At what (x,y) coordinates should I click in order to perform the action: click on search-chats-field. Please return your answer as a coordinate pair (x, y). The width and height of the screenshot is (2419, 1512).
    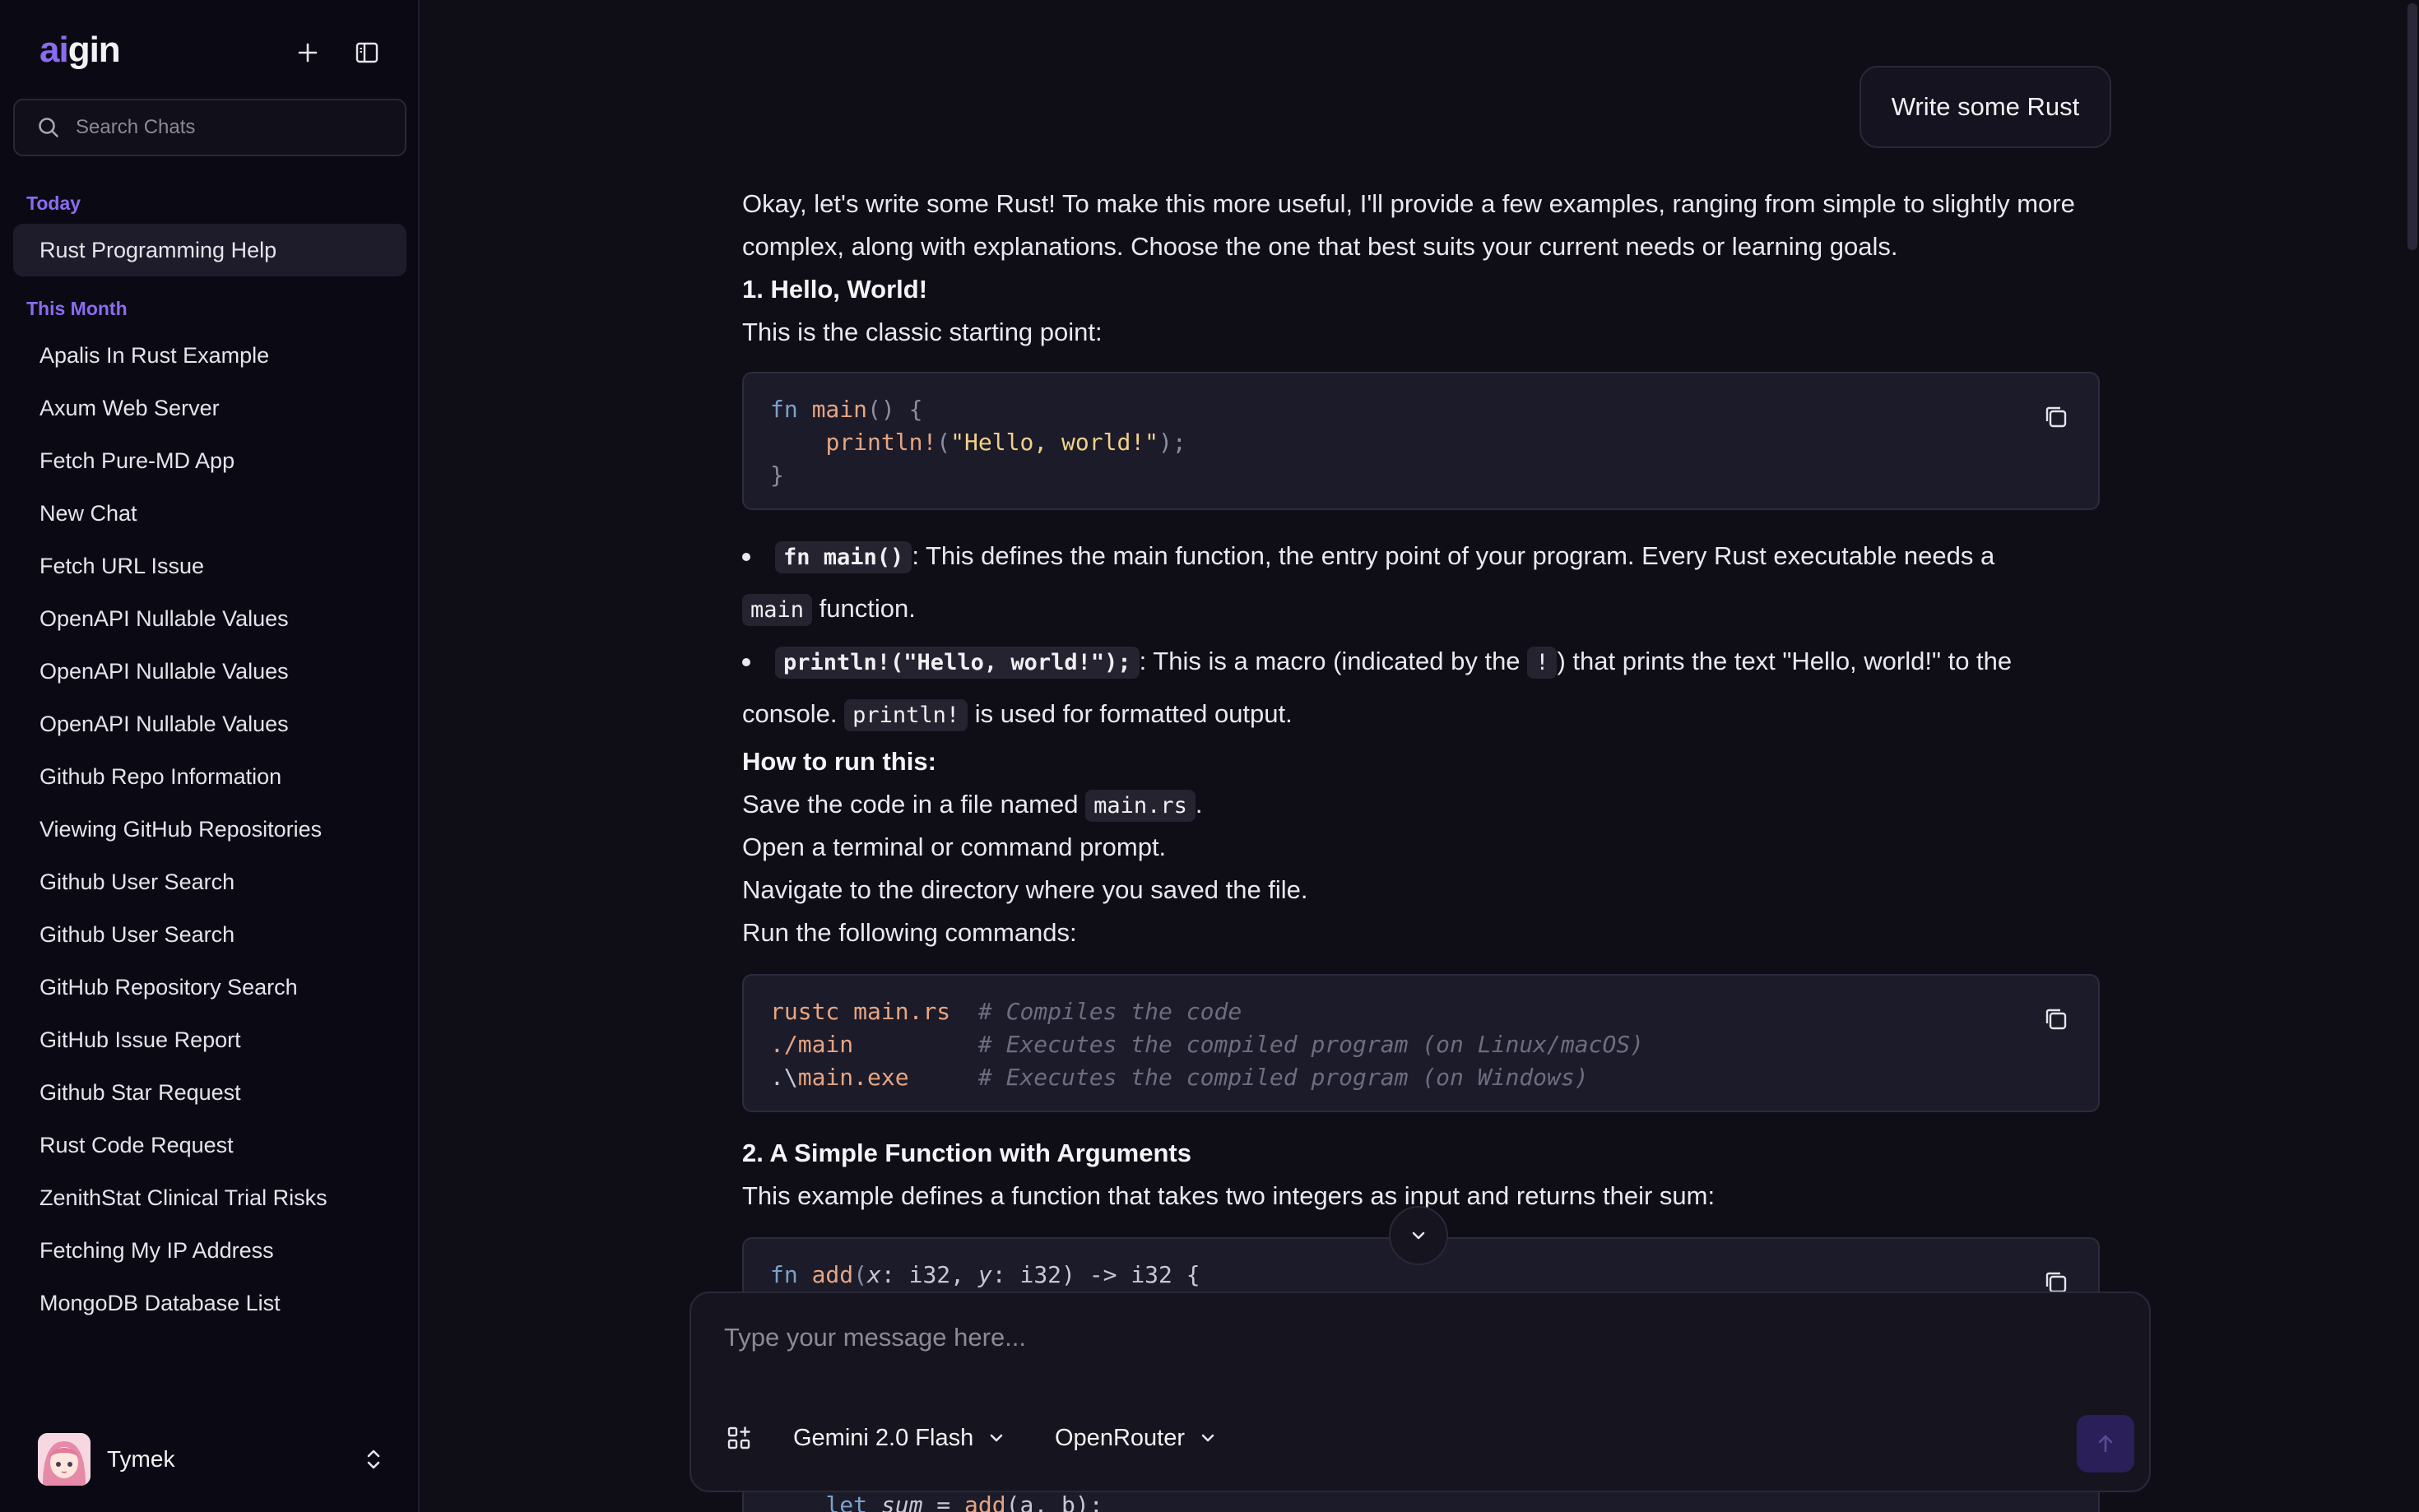
    Looking at the image, I should click on (209, 127).